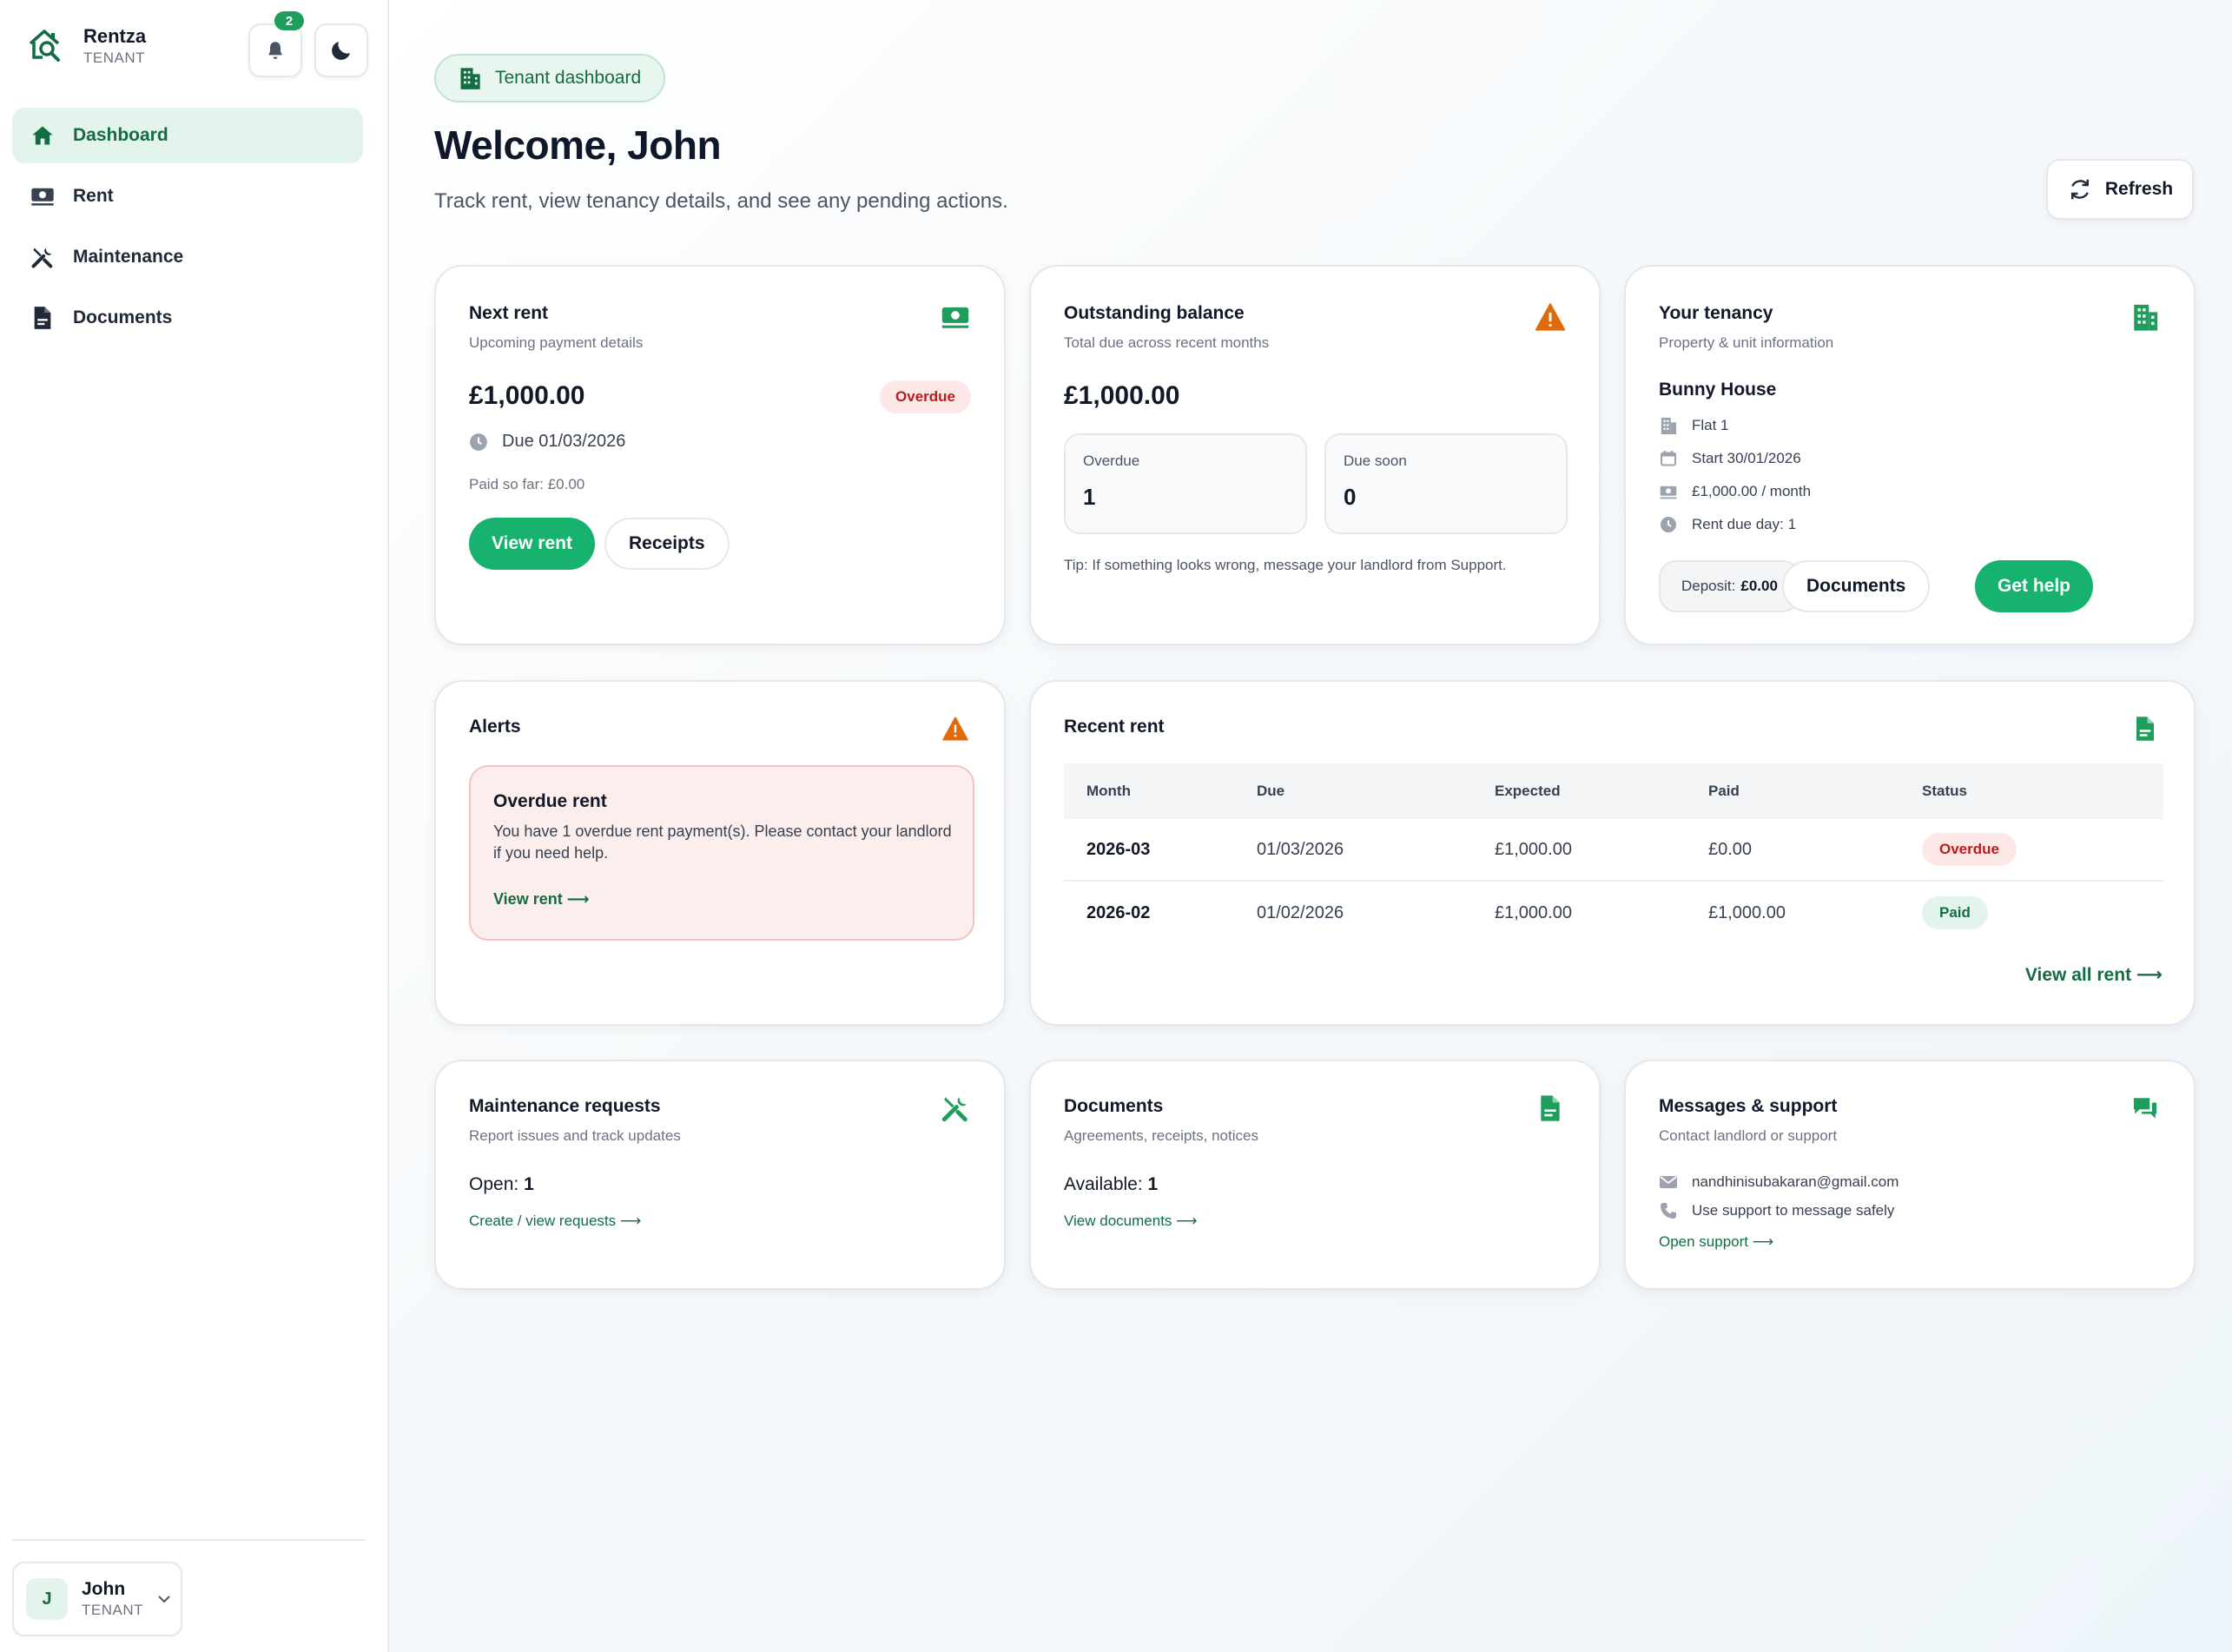 The image size is (2232, 1652). Describe the element at coordinates (955, 1108) in the screenshot. I see `tools-icon` at that location.